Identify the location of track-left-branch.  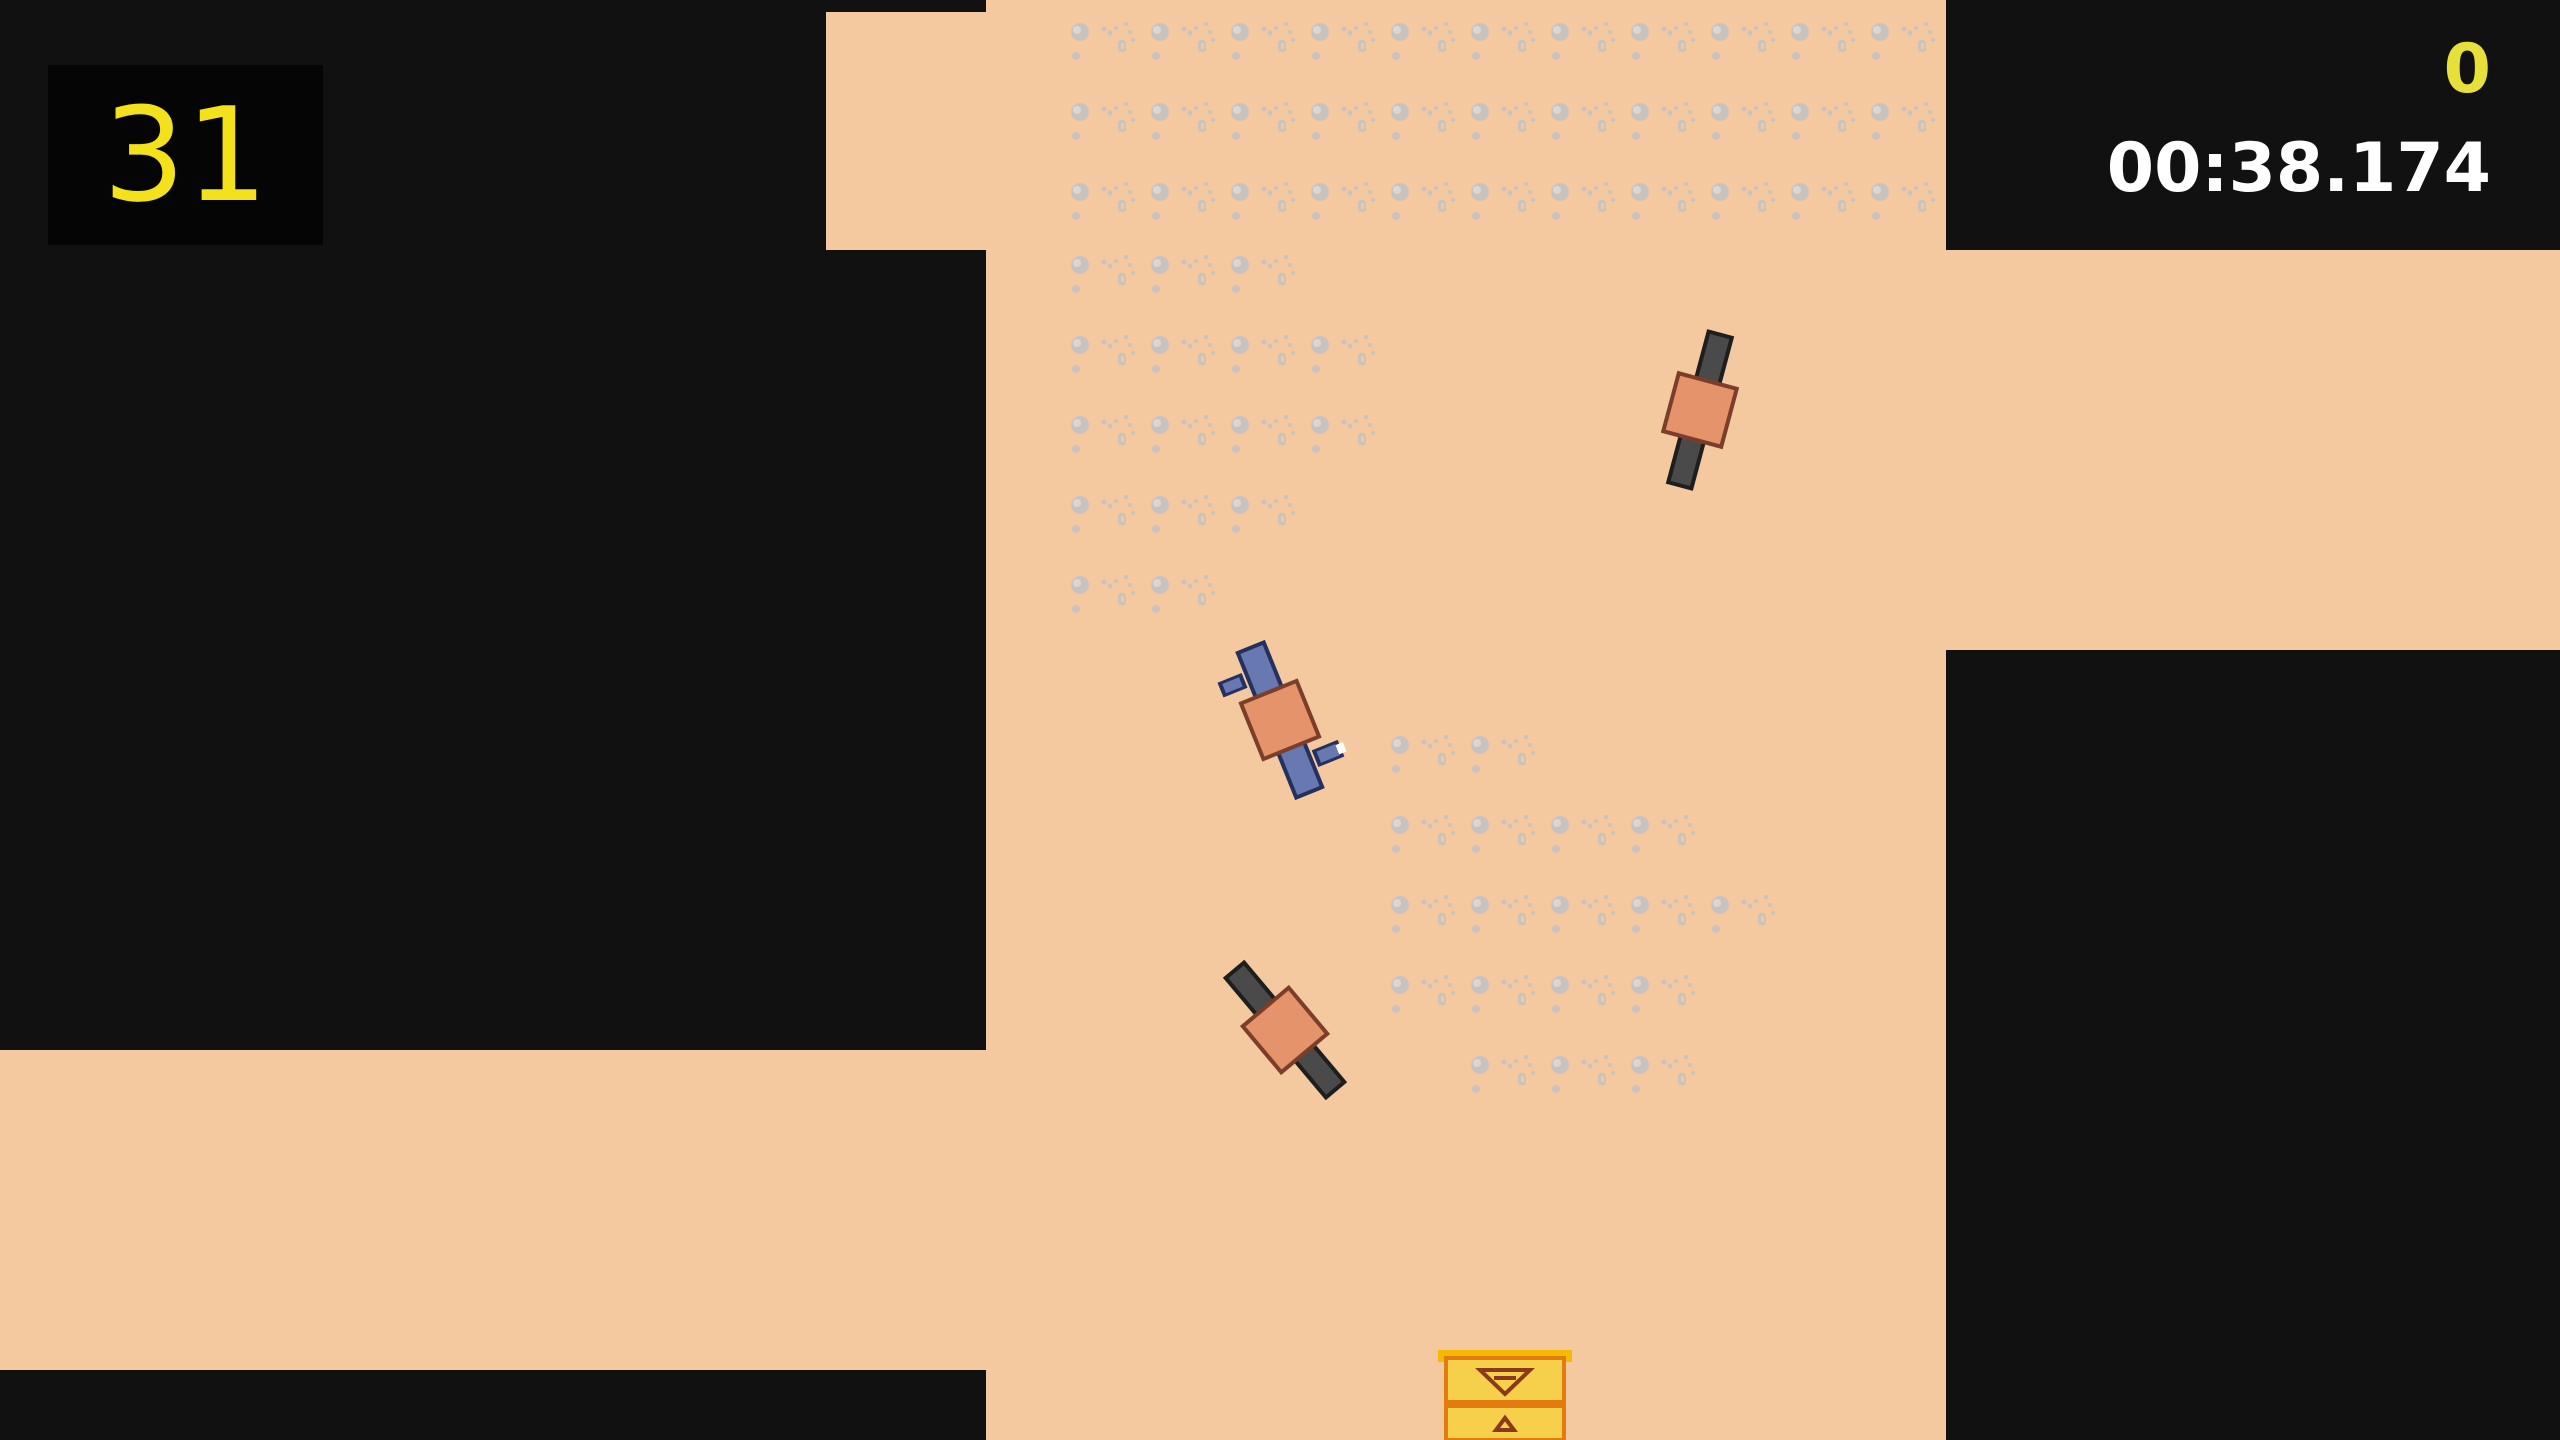
(493, 1210).